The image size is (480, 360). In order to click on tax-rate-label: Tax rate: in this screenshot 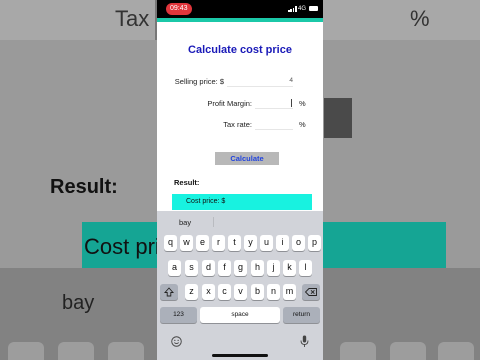, I will do `click(237, 124)`.